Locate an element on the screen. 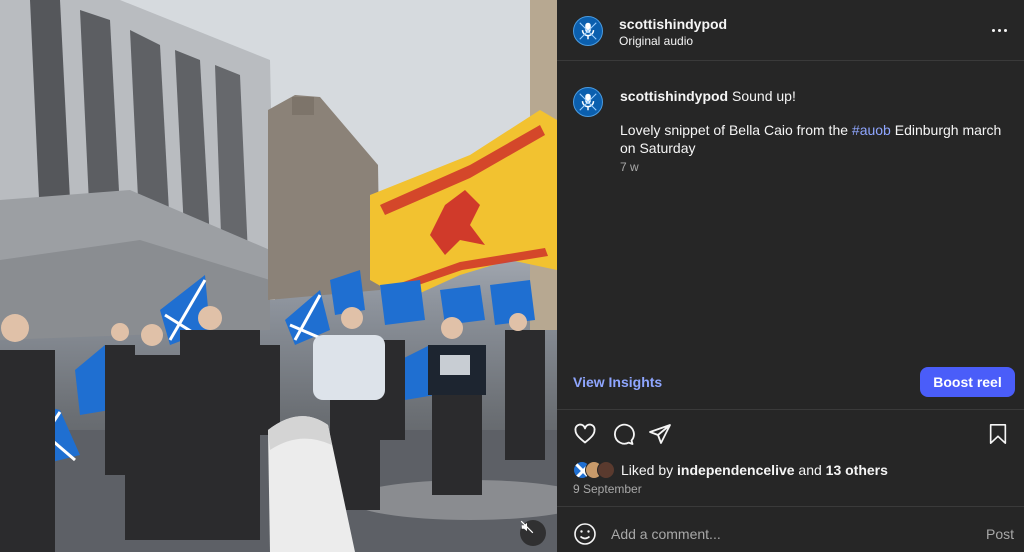 The width and height of the screenshot is (1024, 552). header-divider is located at coordinates (790, 60).